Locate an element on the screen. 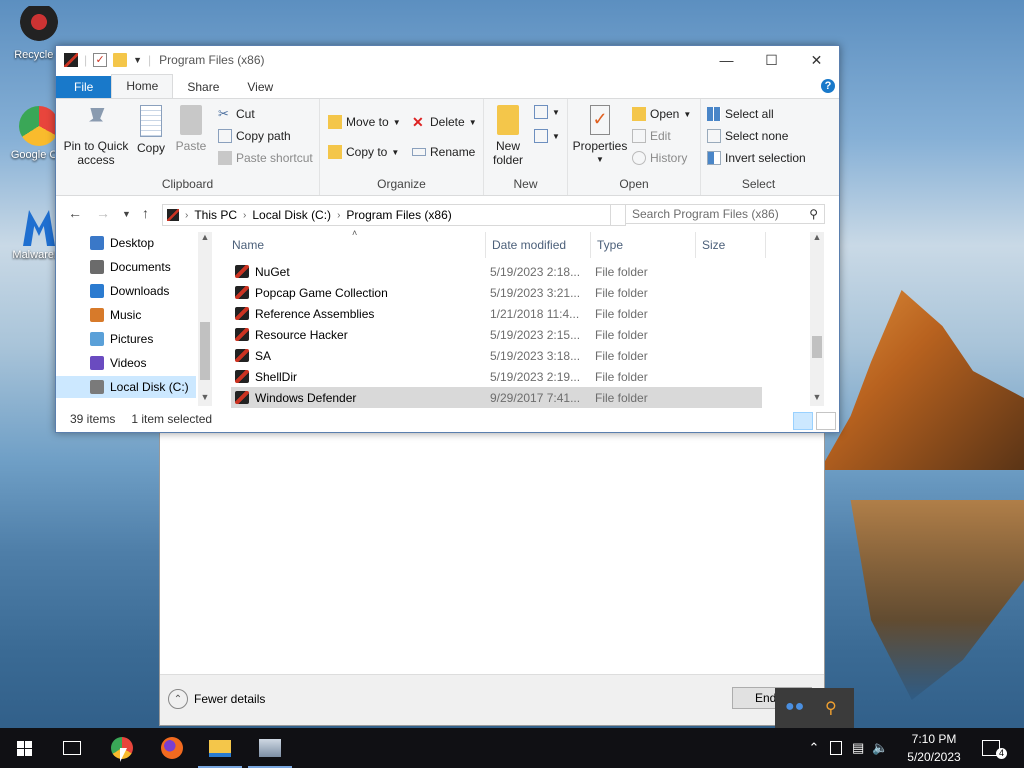 The width and height of the screenshot is (1024, 768). action-center-button: 4 is located at coordinates (994, 748).